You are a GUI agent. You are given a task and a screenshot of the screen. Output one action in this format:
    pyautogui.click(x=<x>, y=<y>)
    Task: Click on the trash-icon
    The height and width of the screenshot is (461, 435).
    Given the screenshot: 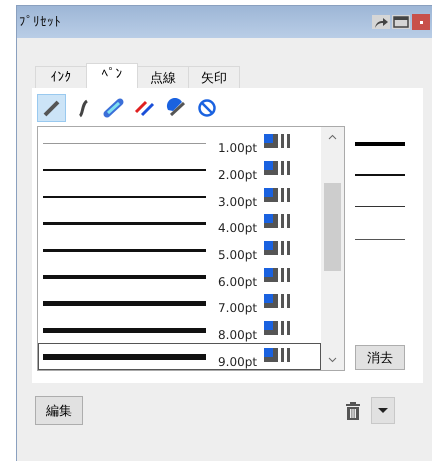 What is the action you would take?
    pyautogui.click(x=353, y=410)
    